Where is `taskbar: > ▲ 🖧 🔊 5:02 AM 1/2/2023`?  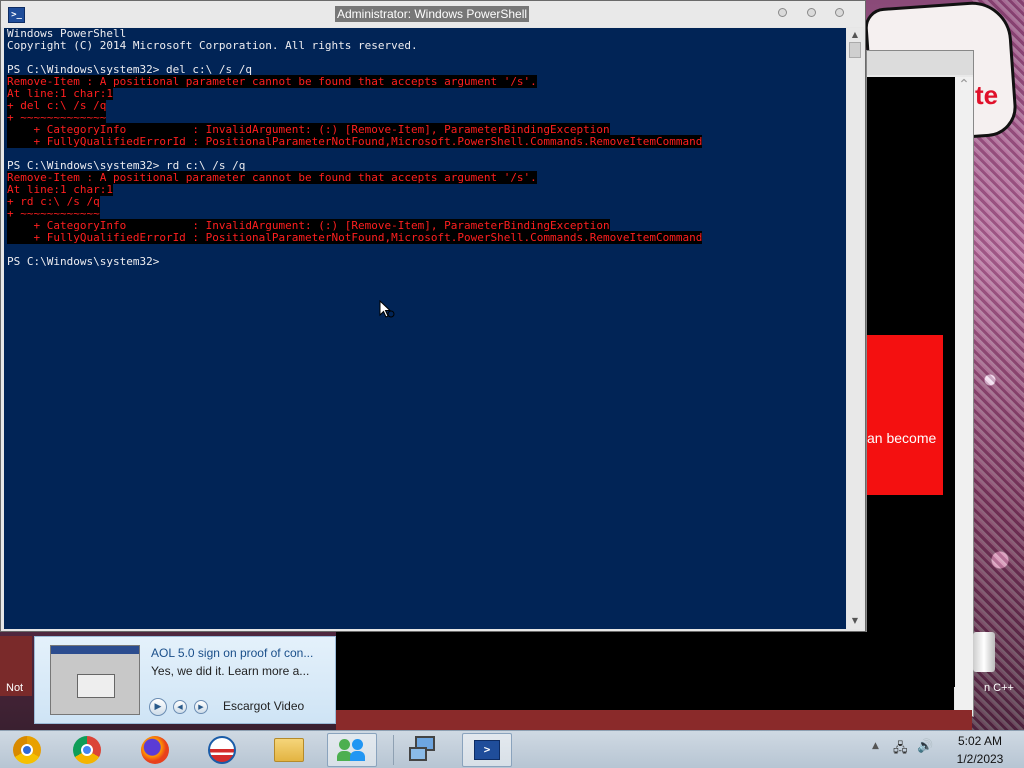 taskbar: > ▲ 🖧 🔊 5:02 AM 1/2/2023 is located at coordinates (512, 749).